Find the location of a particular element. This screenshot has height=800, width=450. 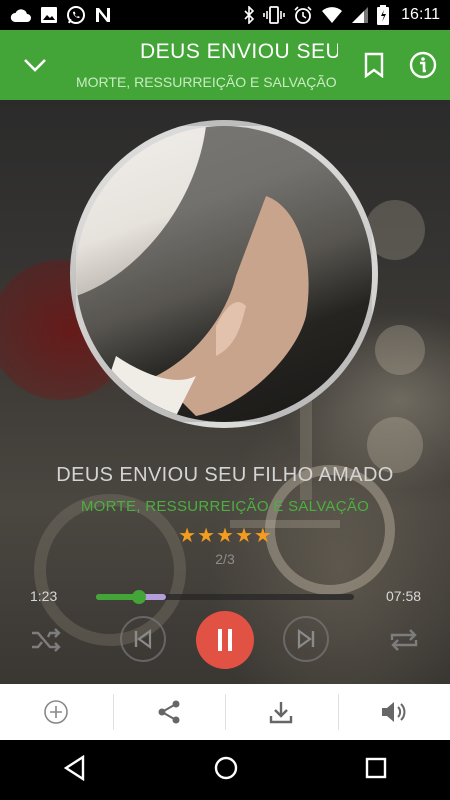

nav-back-button is located at coordinates (75, 770).